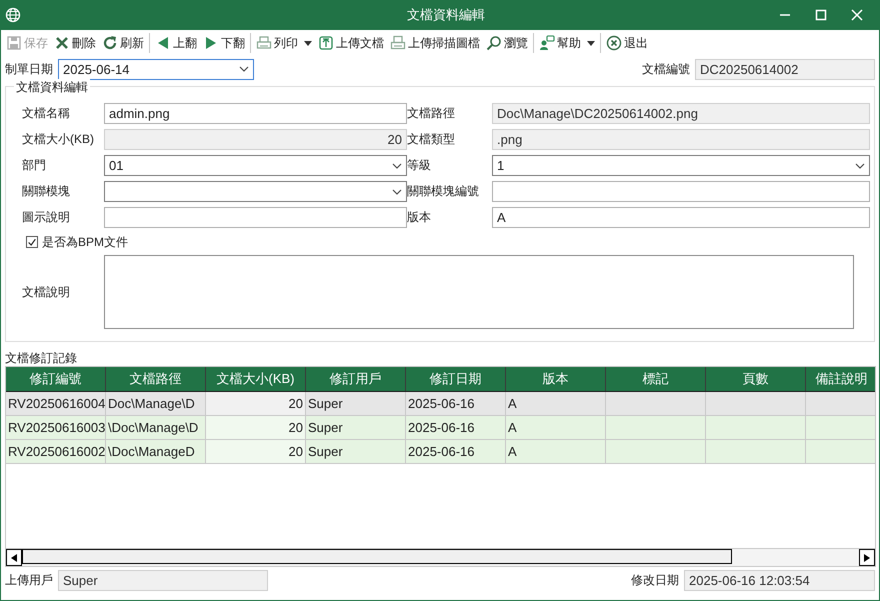  I want to click on group-title: 文檔資料編輯, so click(52, 87).